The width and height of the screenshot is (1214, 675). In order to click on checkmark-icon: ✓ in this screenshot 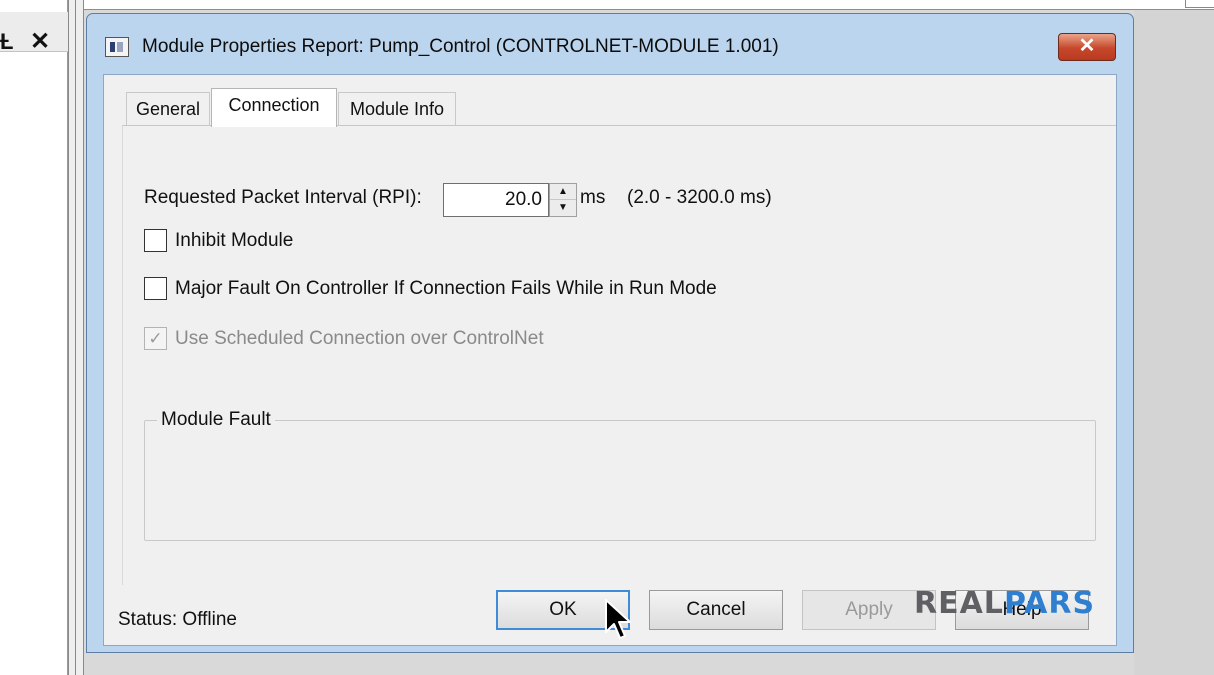, I will do `click(155, 338)`.